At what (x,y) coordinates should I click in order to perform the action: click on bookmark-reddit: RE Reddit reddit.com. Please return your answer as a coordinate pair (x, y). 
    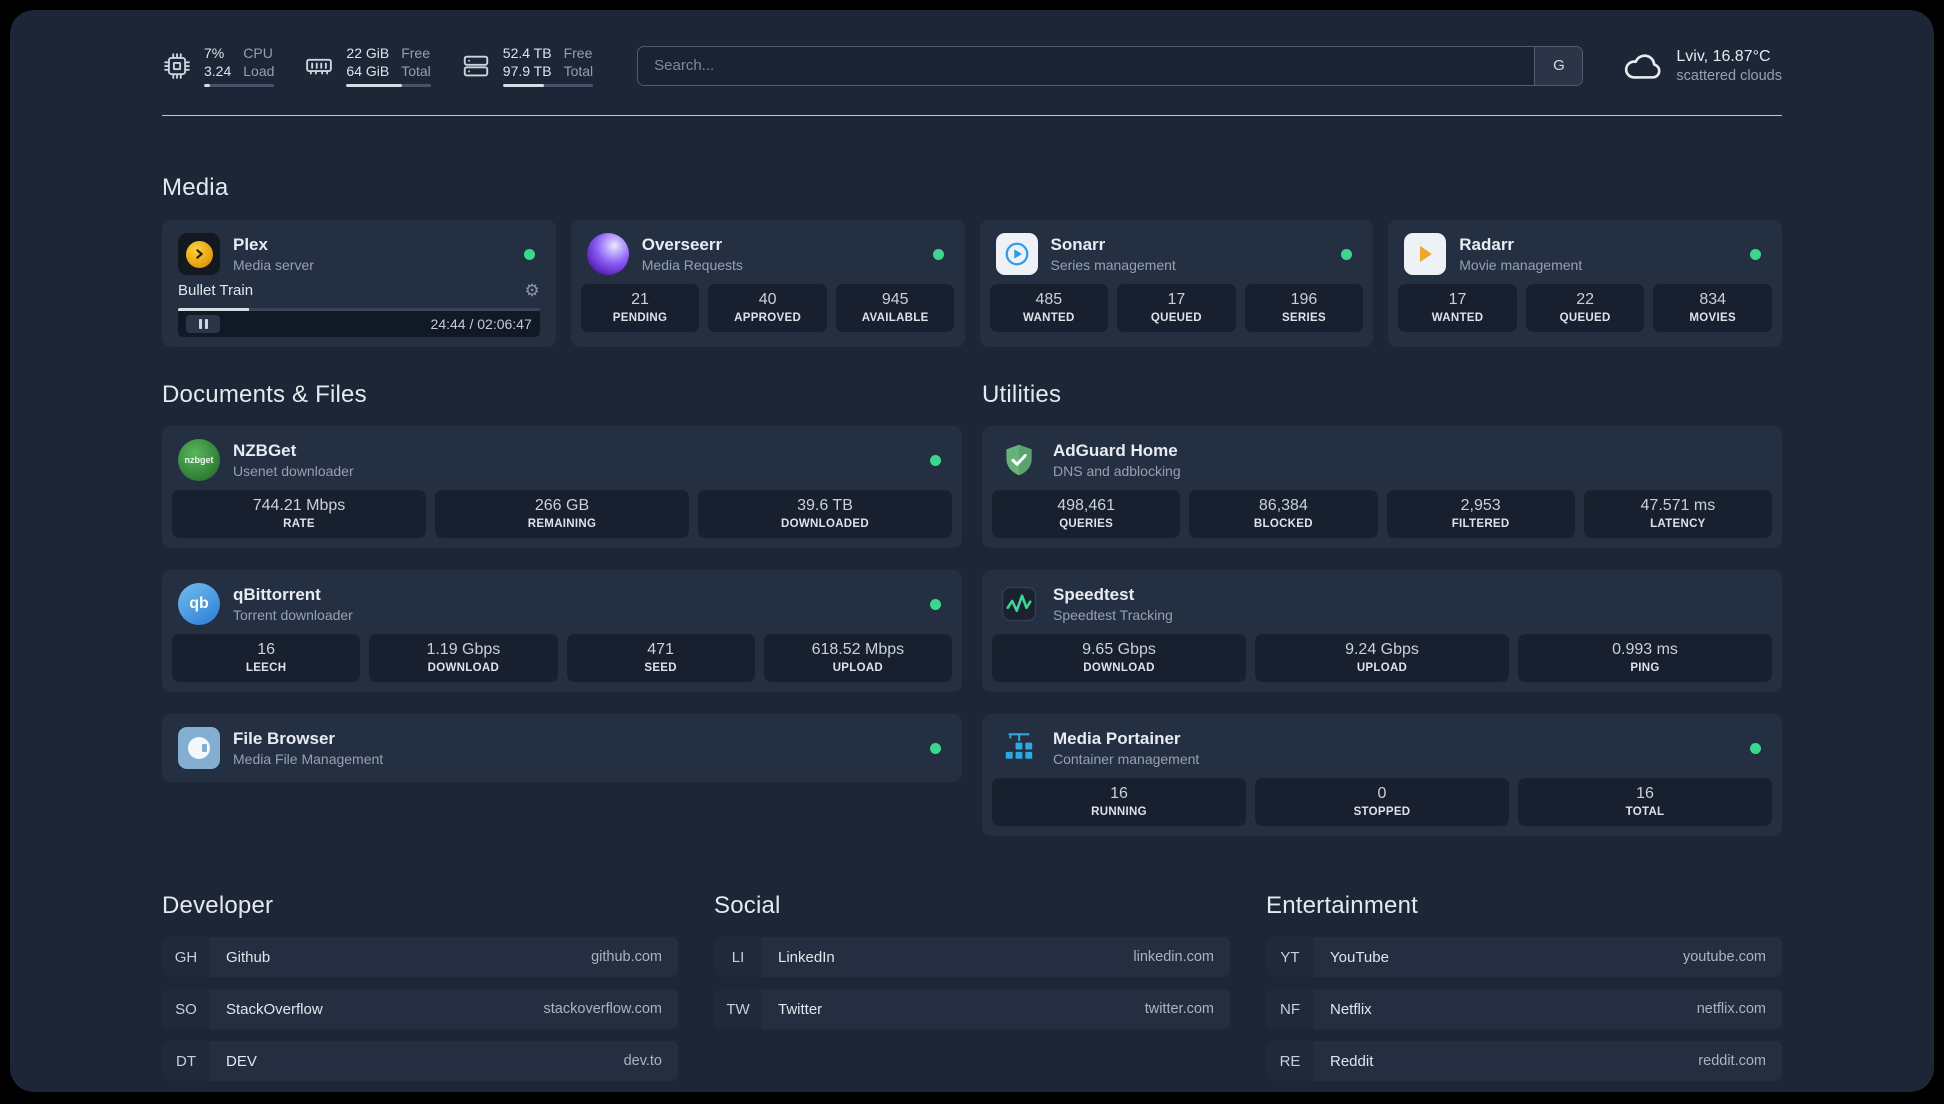
    Looking at the image, I should click on (1524, 1061).